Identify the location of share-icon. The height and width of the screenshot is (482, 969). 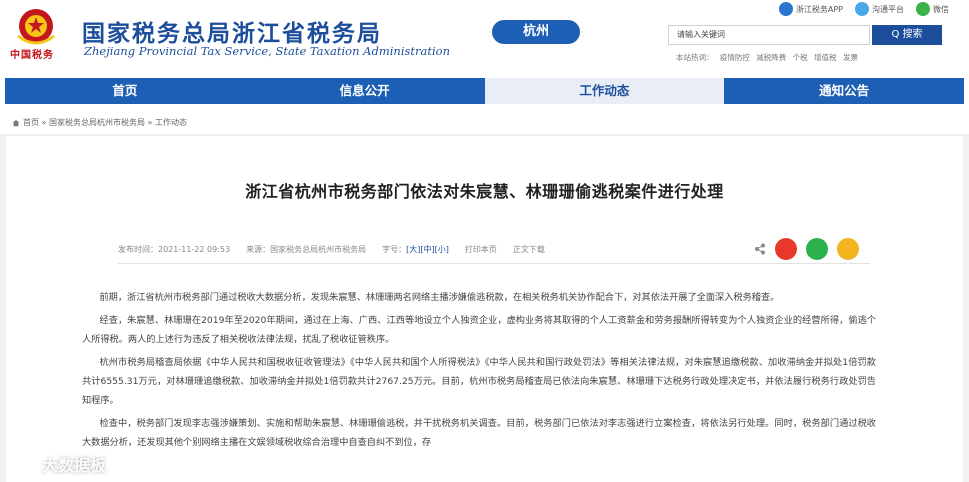
(760, 249).